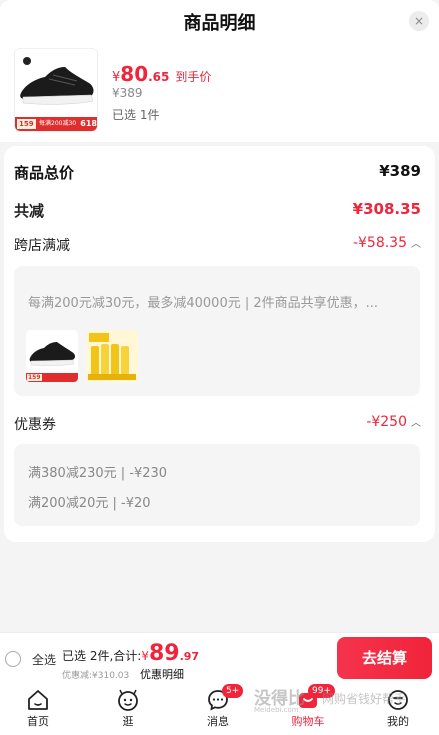 The image size is (439, 735). What do you see at coordinates (398, 721) in the screenshot?
I see `tab-profile-label: 我的` at bounding box center [398, 721].